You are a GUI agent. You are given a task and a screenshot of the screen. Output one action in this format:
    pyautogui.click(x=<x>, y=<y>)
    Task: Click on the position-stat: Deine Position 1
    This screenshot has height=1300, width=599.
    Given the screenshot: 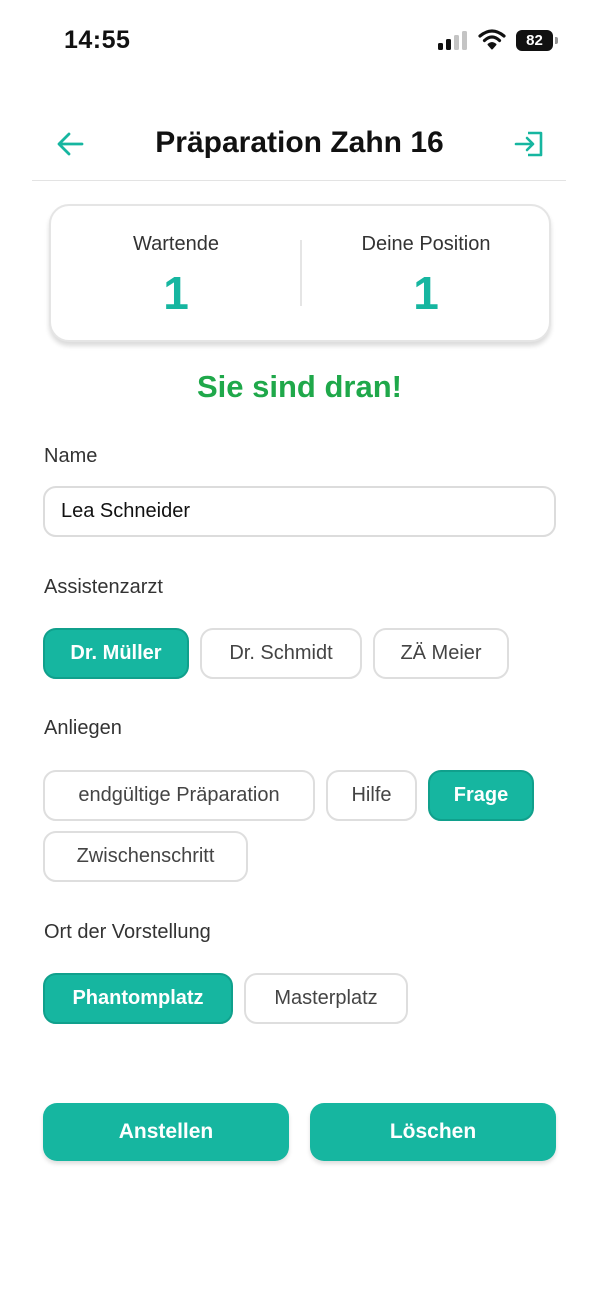 What is the action you would take?
    pyautogui.click(x=426, y=273)
    